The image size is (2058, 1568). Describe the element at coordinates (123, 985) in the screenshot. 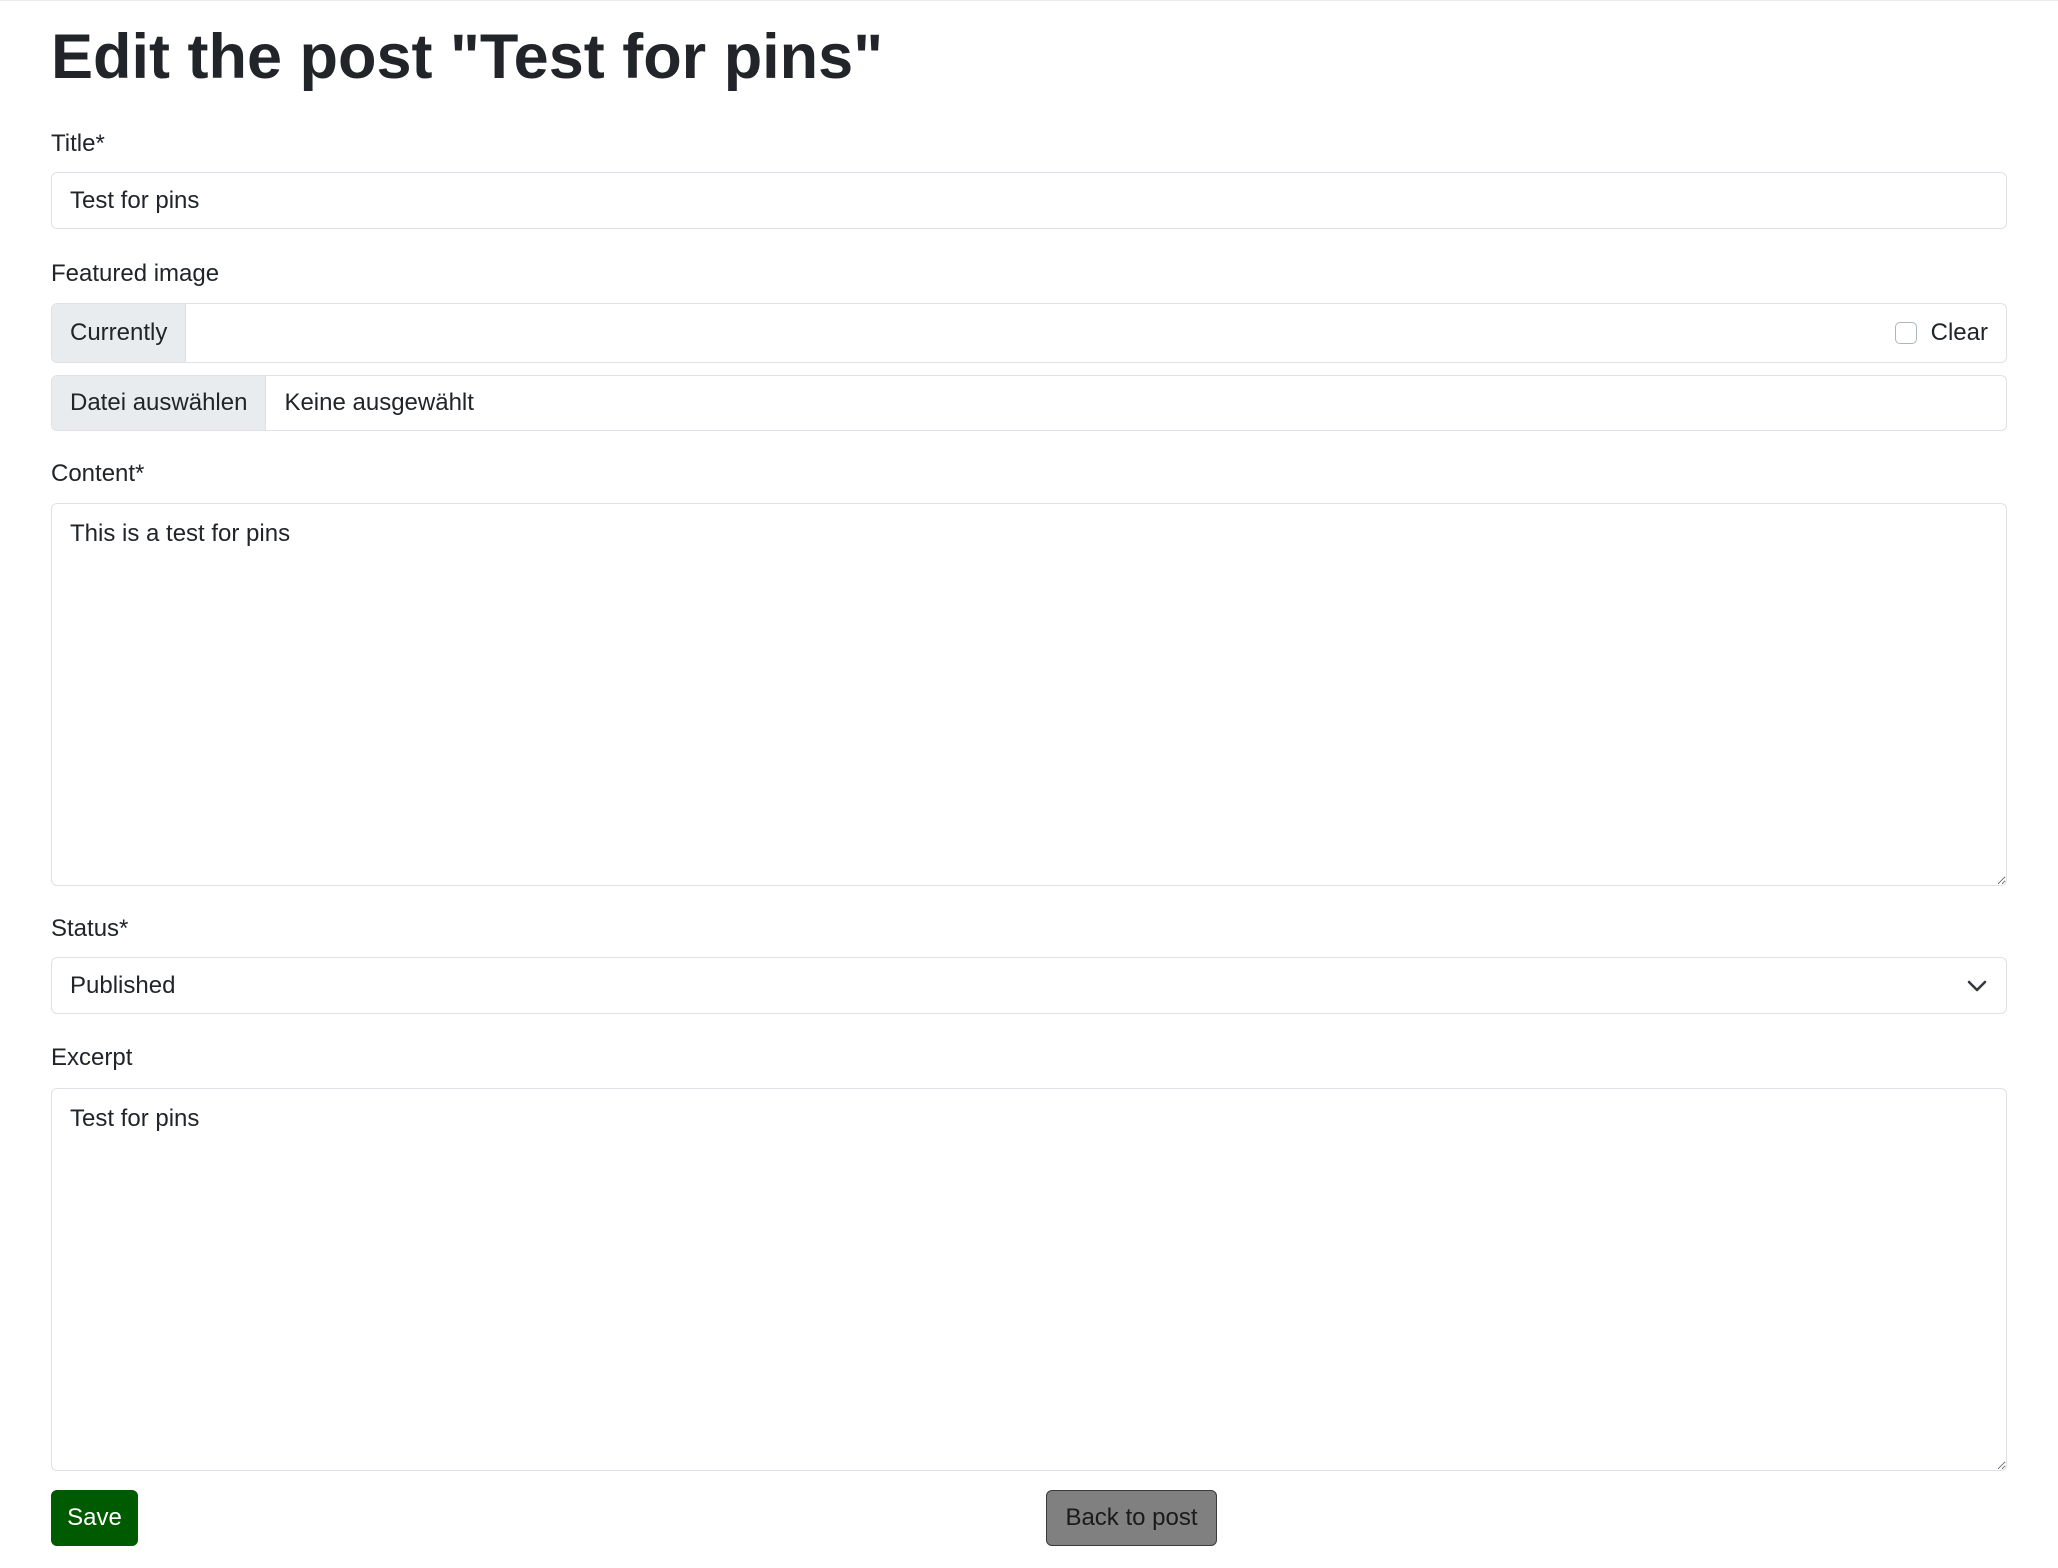

I see `status-selected-value: Published` at that location.